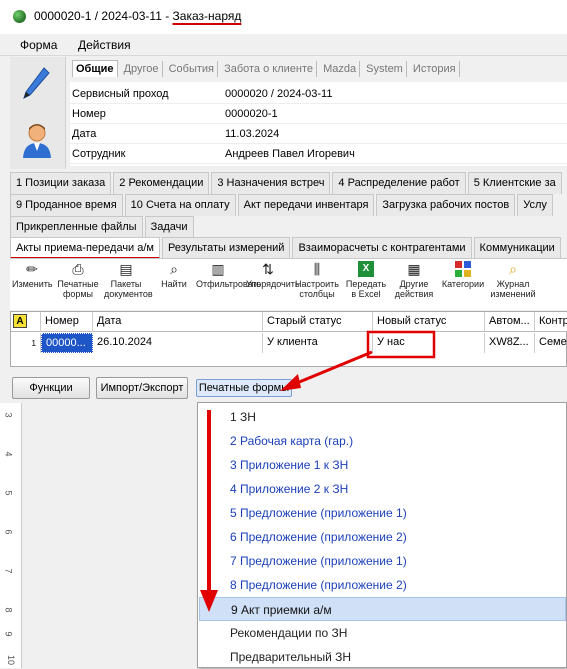 This screenshot has height=669, width=567. What do you see at coordinates (37, 140) in the screenshot?
I see `user-icon` at bounding box center [37, 140].